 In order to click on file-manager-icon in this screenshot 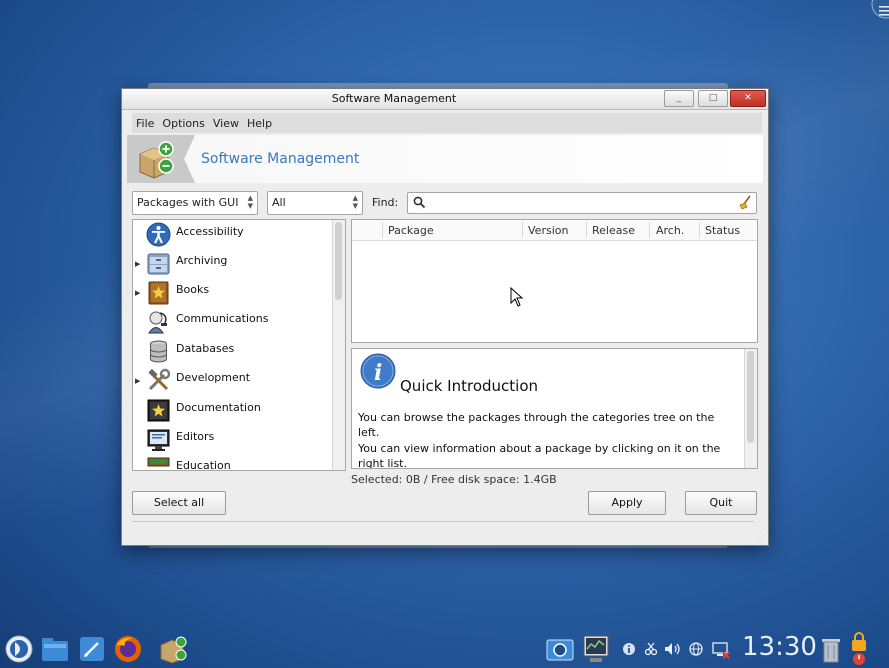, I will do `click(55, 649)`.